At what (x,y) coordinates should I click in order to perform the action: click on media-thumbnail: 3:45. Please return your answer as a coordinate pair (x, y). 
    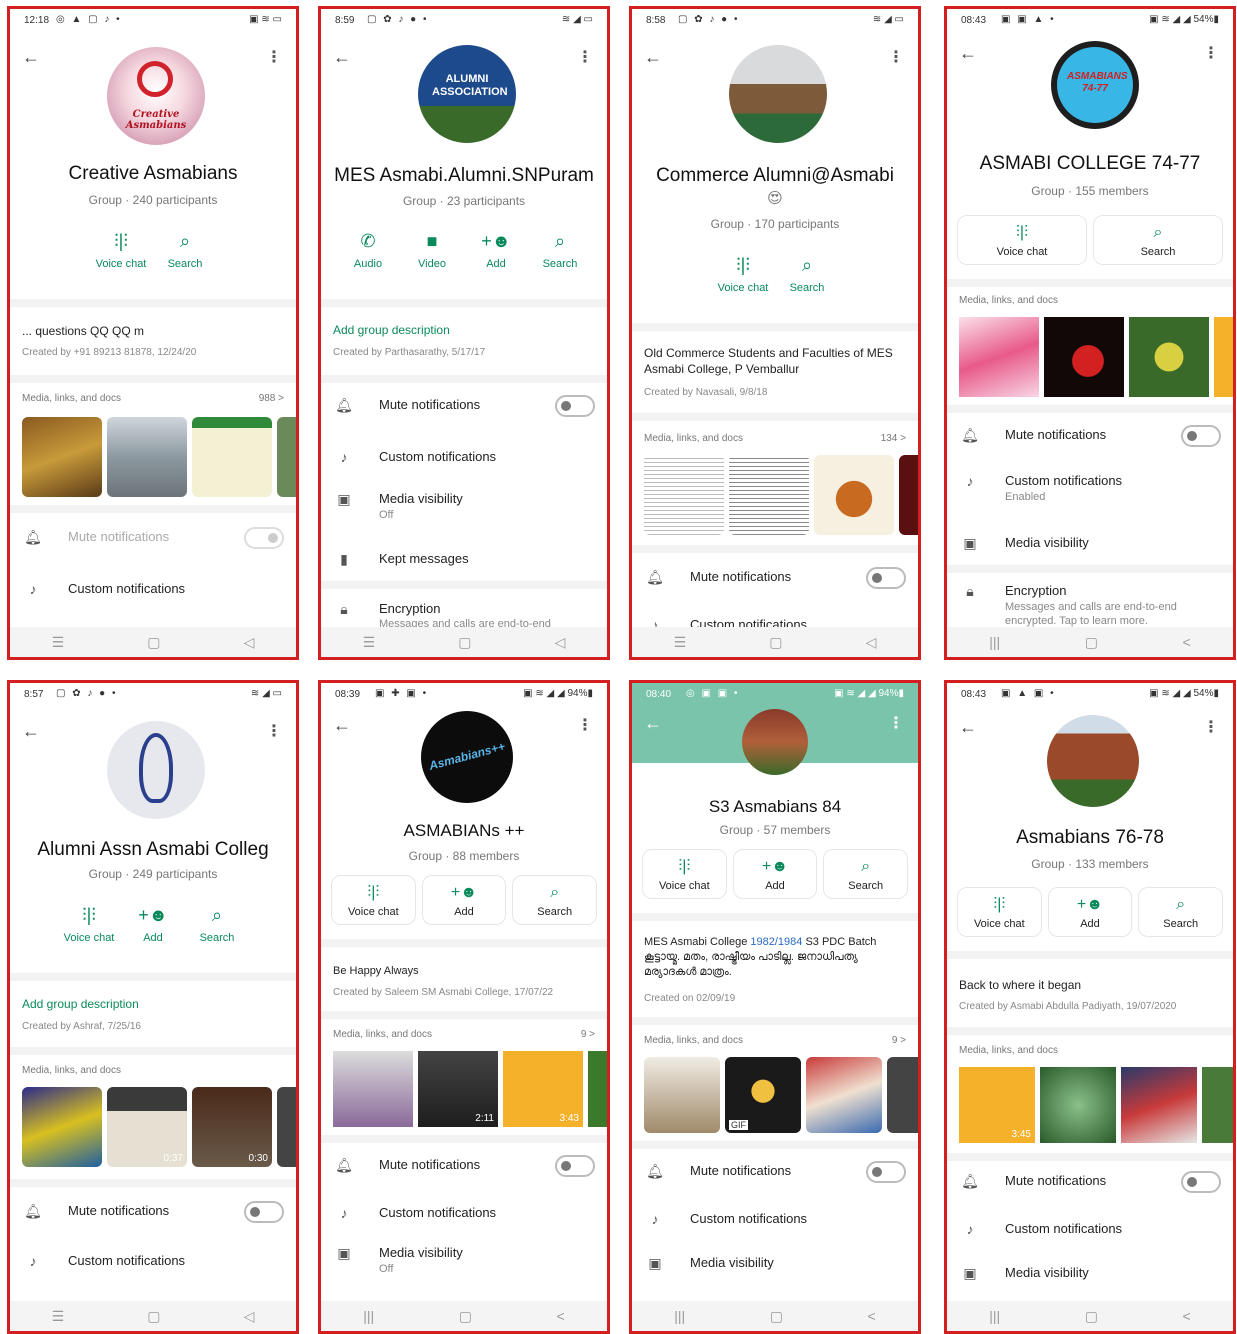
    Looking at the image, I should click on (997, 1105).